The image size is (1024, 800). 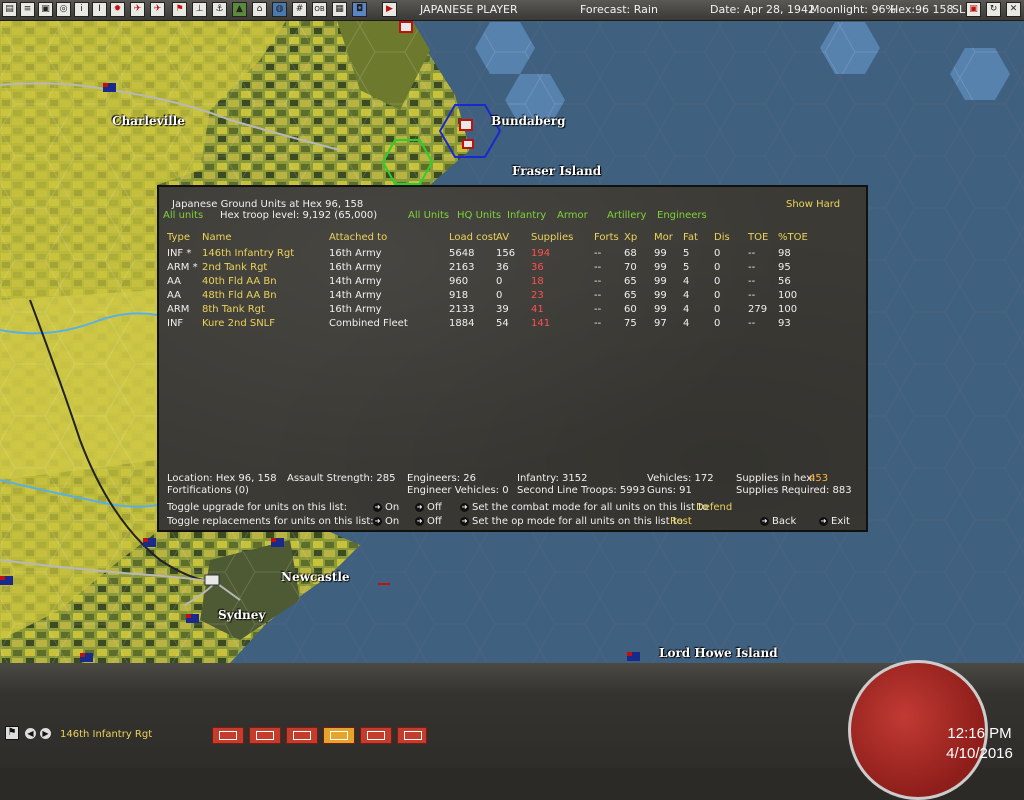 I want to click on filter-engineers: Engineers, so click(x=682, y=215).